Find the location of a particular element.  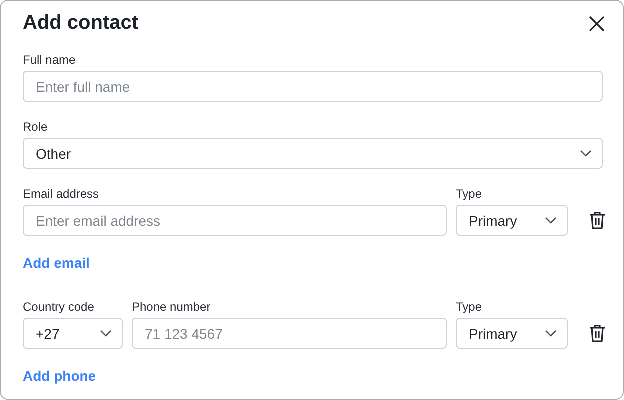

country-code-select: +27 is located at coordinates (73, 333).